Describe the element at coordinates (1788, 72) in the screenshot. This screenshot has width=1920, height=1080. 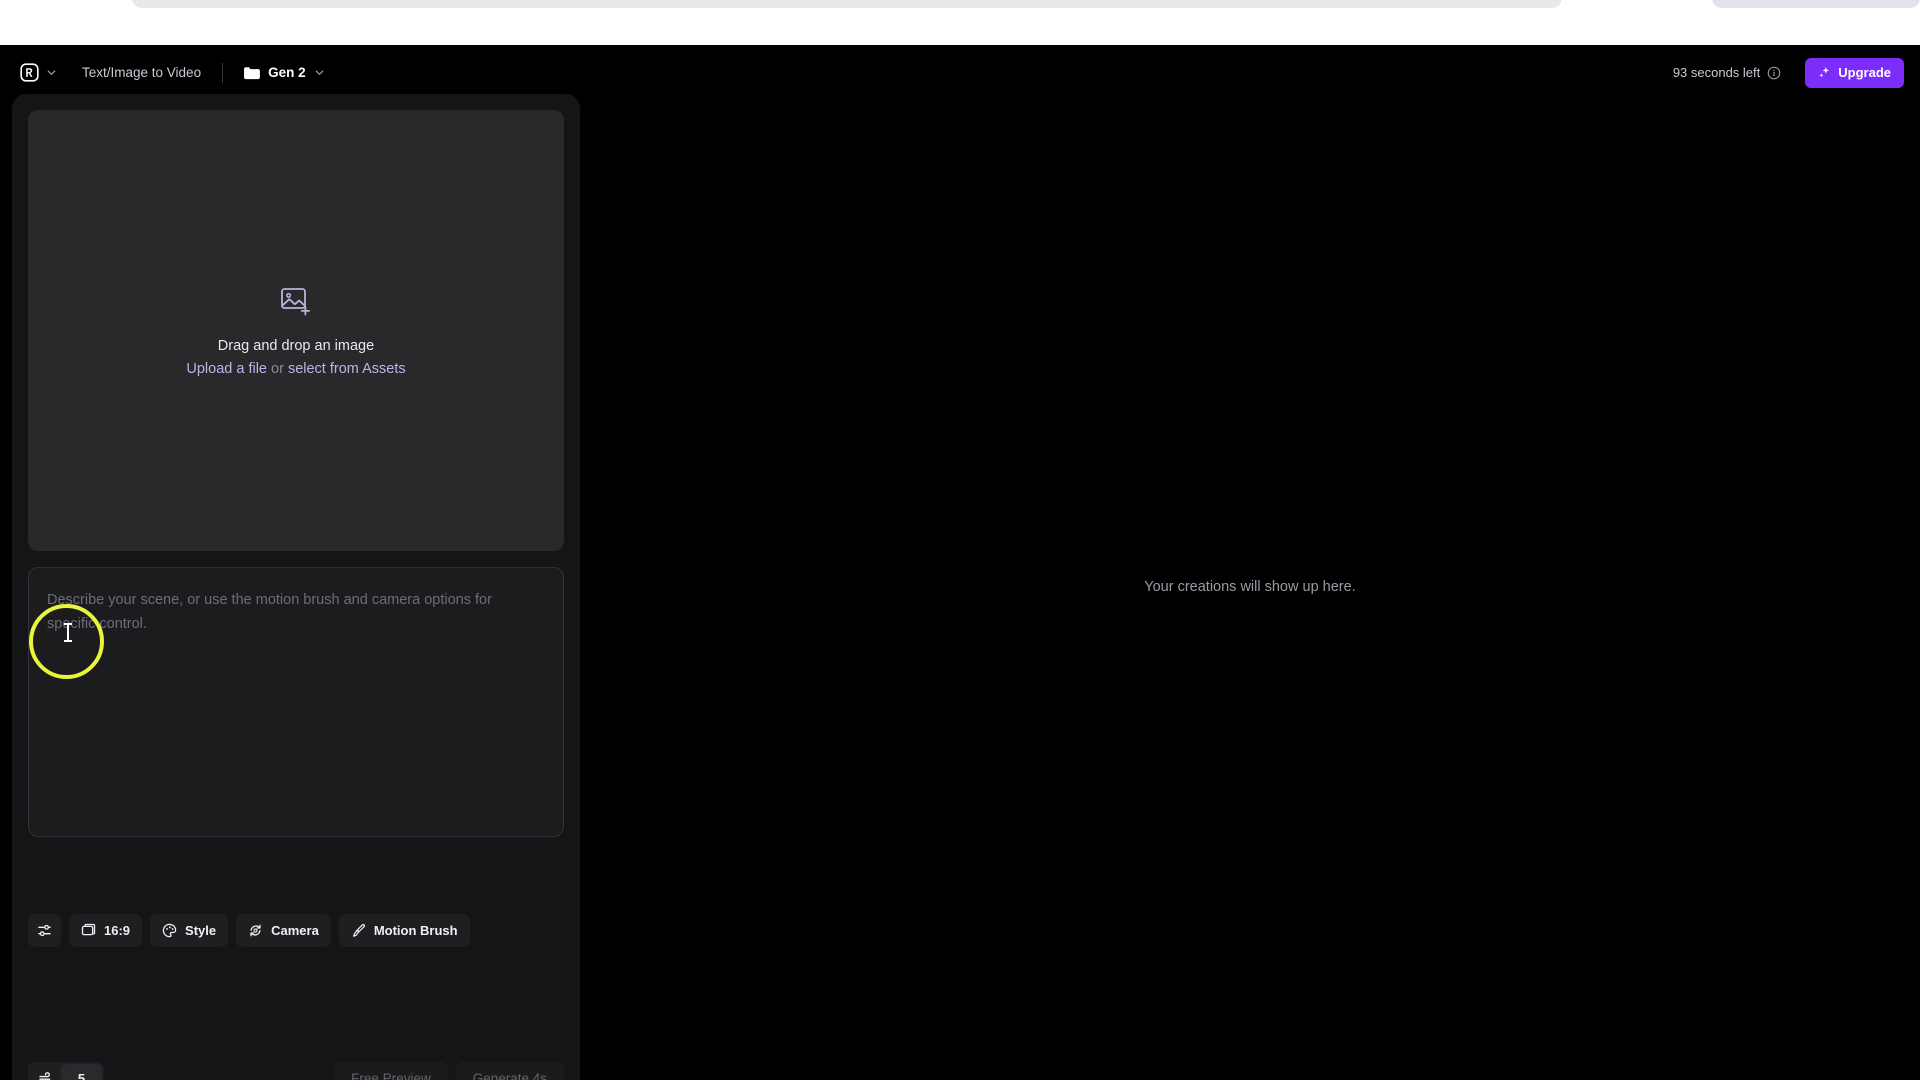
I see `top-bar-right: 93 seconds left Upgrade` at that location.